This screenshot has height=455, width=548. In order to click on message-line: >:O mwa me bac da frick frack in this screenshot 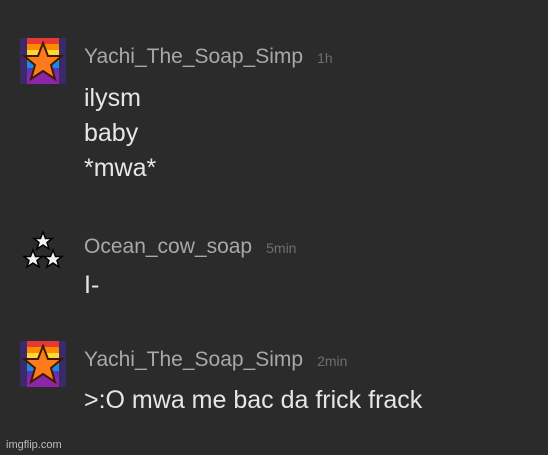, I will do `click(253, 400)`.